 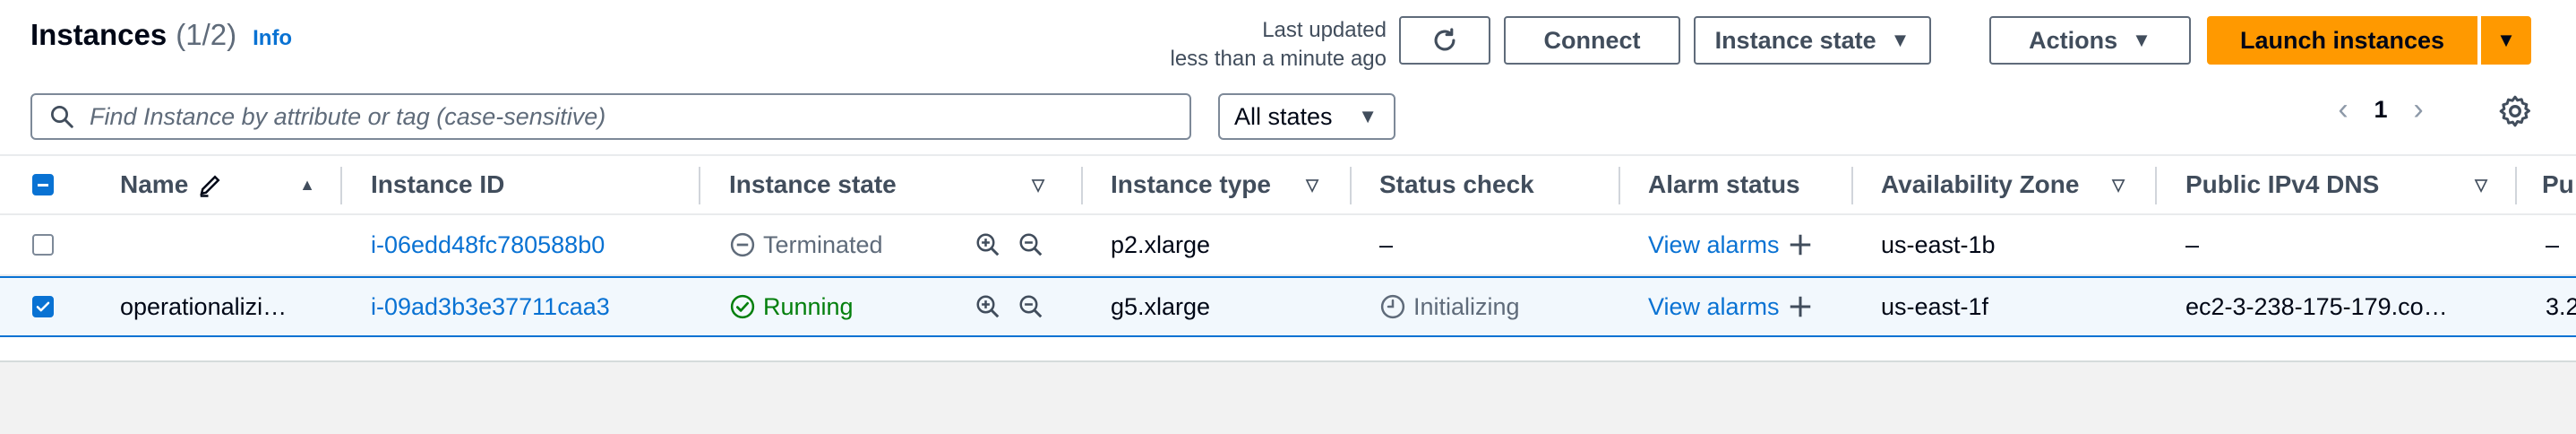 What do you see at coordinates (1456, 184) in the screenshot?
I see `column-label: Status check` at bounding box center [1456, 184].